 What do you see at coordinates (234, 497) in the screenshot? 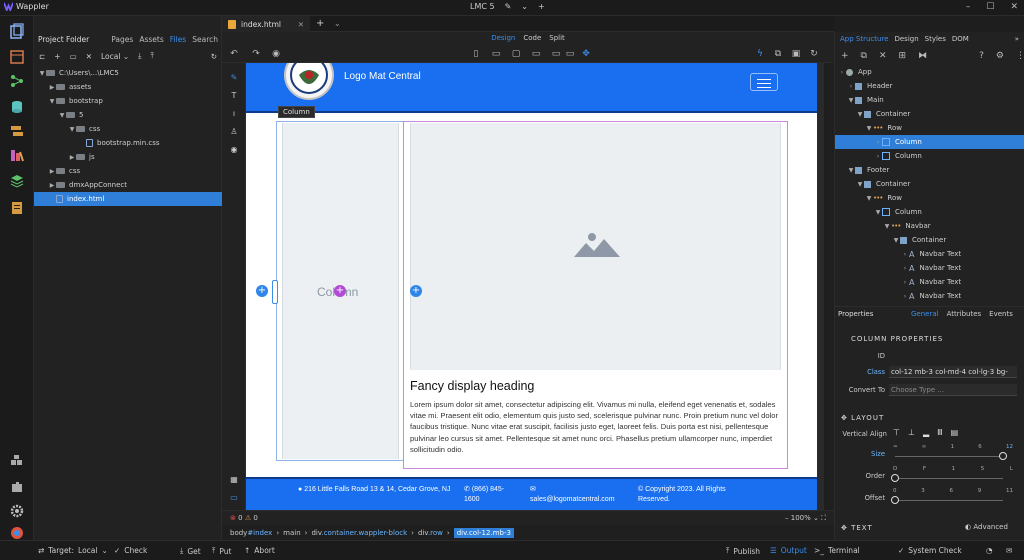
I see `ruler-tool-icon: ▭` at bounding box center [234, 497].